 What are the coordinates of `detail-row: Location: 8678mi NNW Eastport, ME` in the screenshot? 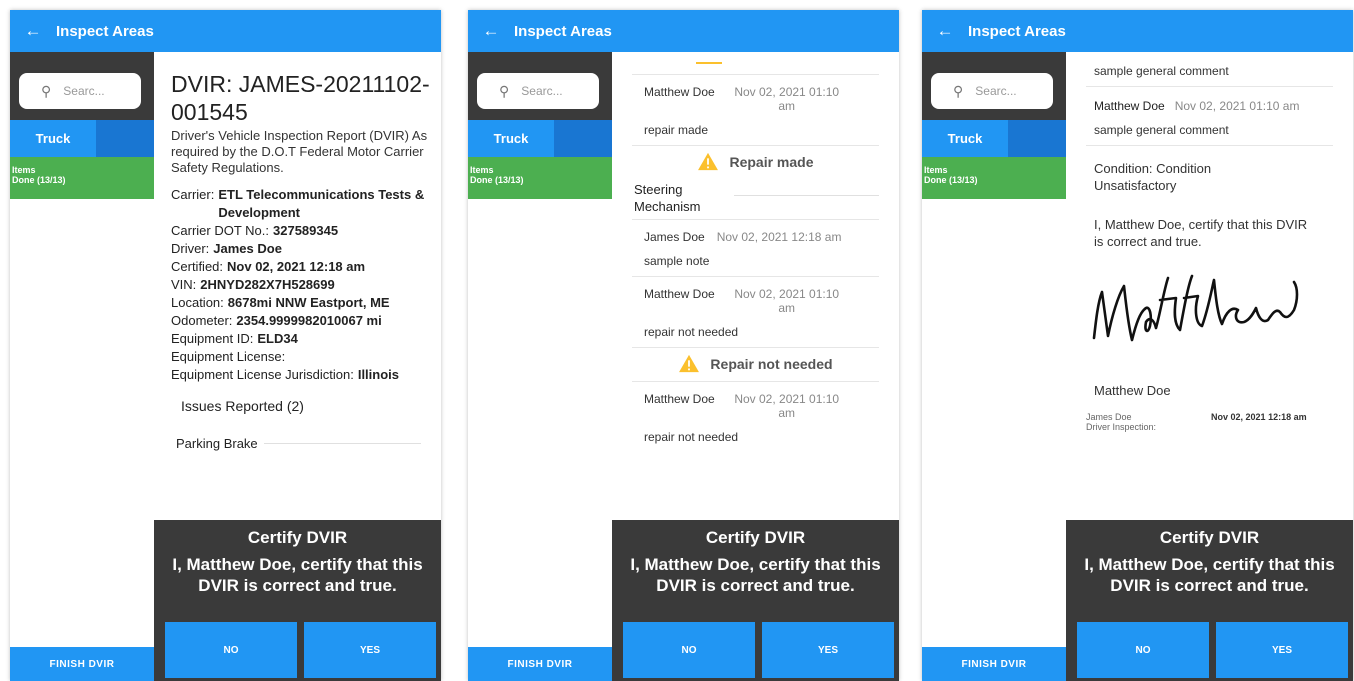 It's located at (280, 302).